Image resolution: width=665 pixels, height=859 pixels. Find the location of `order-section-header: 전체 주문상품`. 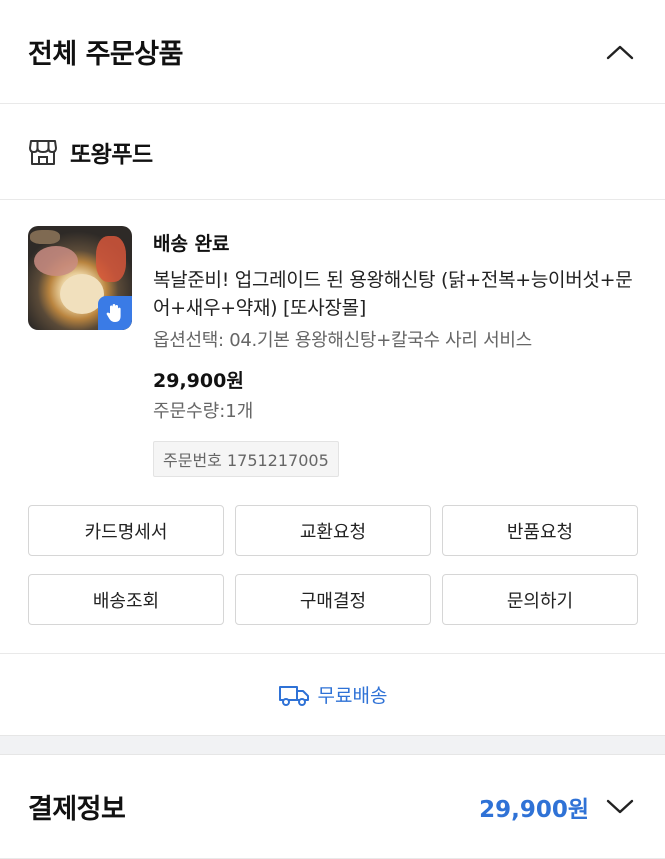

order-section-header: 전체 주문상품 is located at coordinates (332, 52).